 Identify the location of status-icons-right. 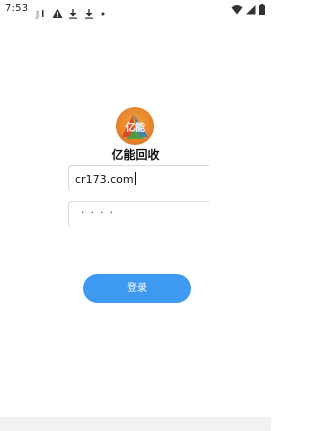
(248, 9).